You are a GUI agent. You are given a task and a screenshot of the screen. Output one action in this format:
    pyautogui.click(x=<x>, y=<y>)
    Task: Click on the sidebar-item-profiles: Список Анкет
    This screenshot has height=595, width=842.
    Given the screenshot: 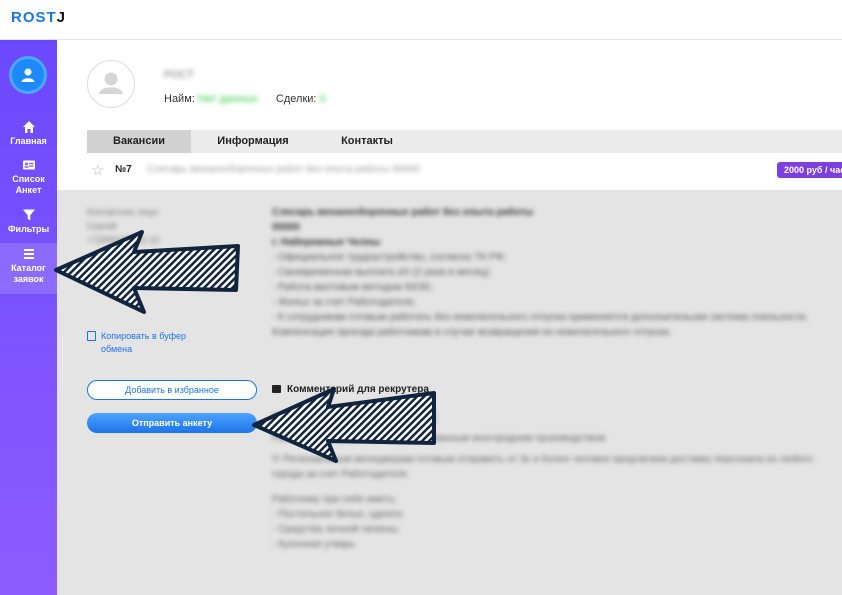 What is the action you would take?
    pyautogui.click(x=28, y=177)
    